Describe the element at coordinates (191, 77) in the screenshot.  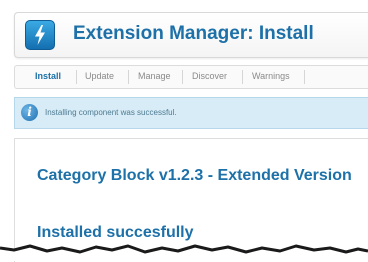
I see `tab-bar: Install Update Manage Discover Warnings` at that location.